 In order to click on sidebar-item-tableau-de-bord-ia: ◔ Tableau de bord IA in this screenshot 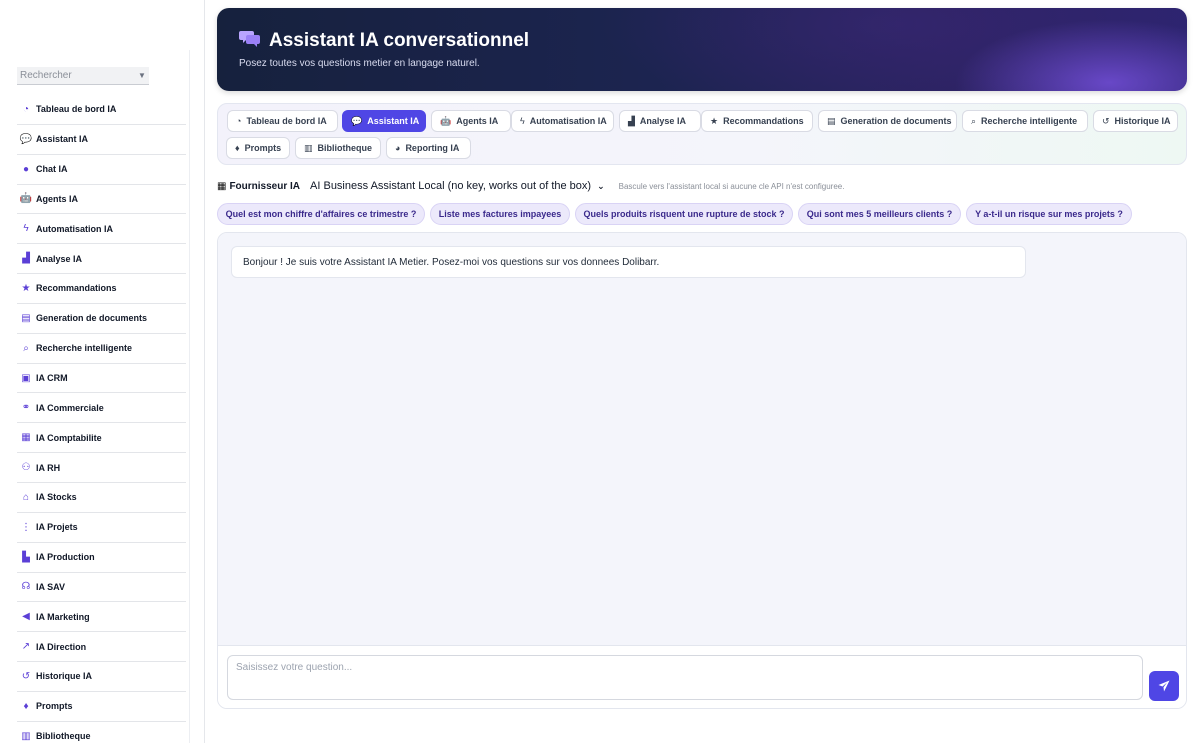, I will do `click(101, 110)`.